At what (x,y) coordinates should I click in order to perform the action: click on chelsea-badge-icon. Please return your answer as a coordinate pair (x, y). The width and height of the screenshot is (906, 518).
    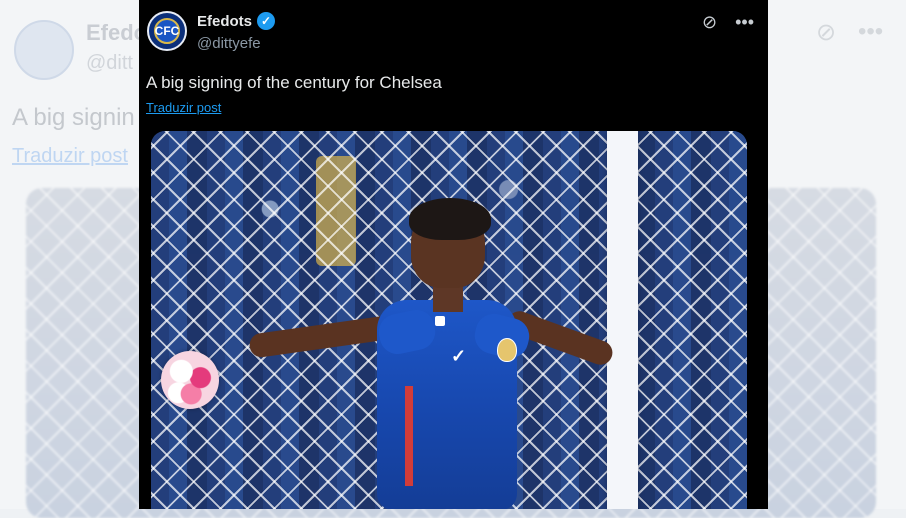
    Looking at the image, I should click on (507, 350).